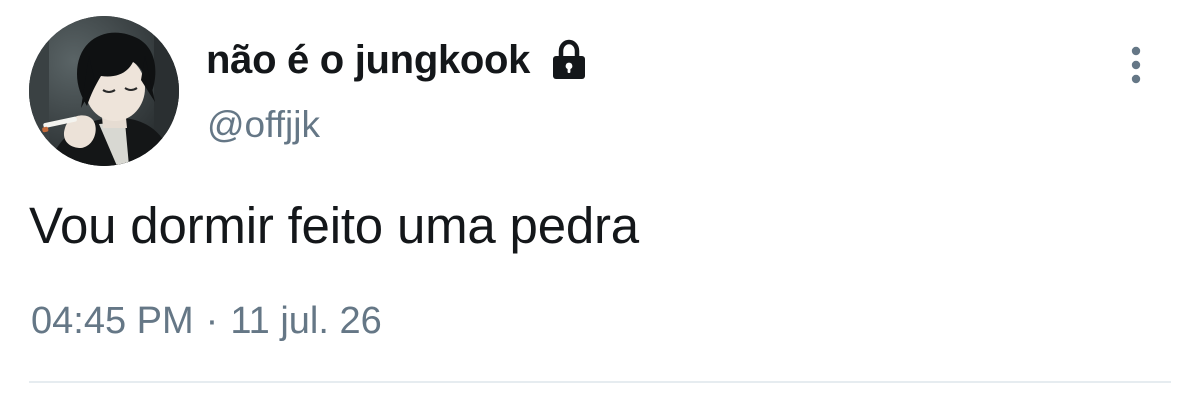  Describe the element at coordinates (263, 125) in the screenshot. I see `user-handle: @offjjk` at that location.